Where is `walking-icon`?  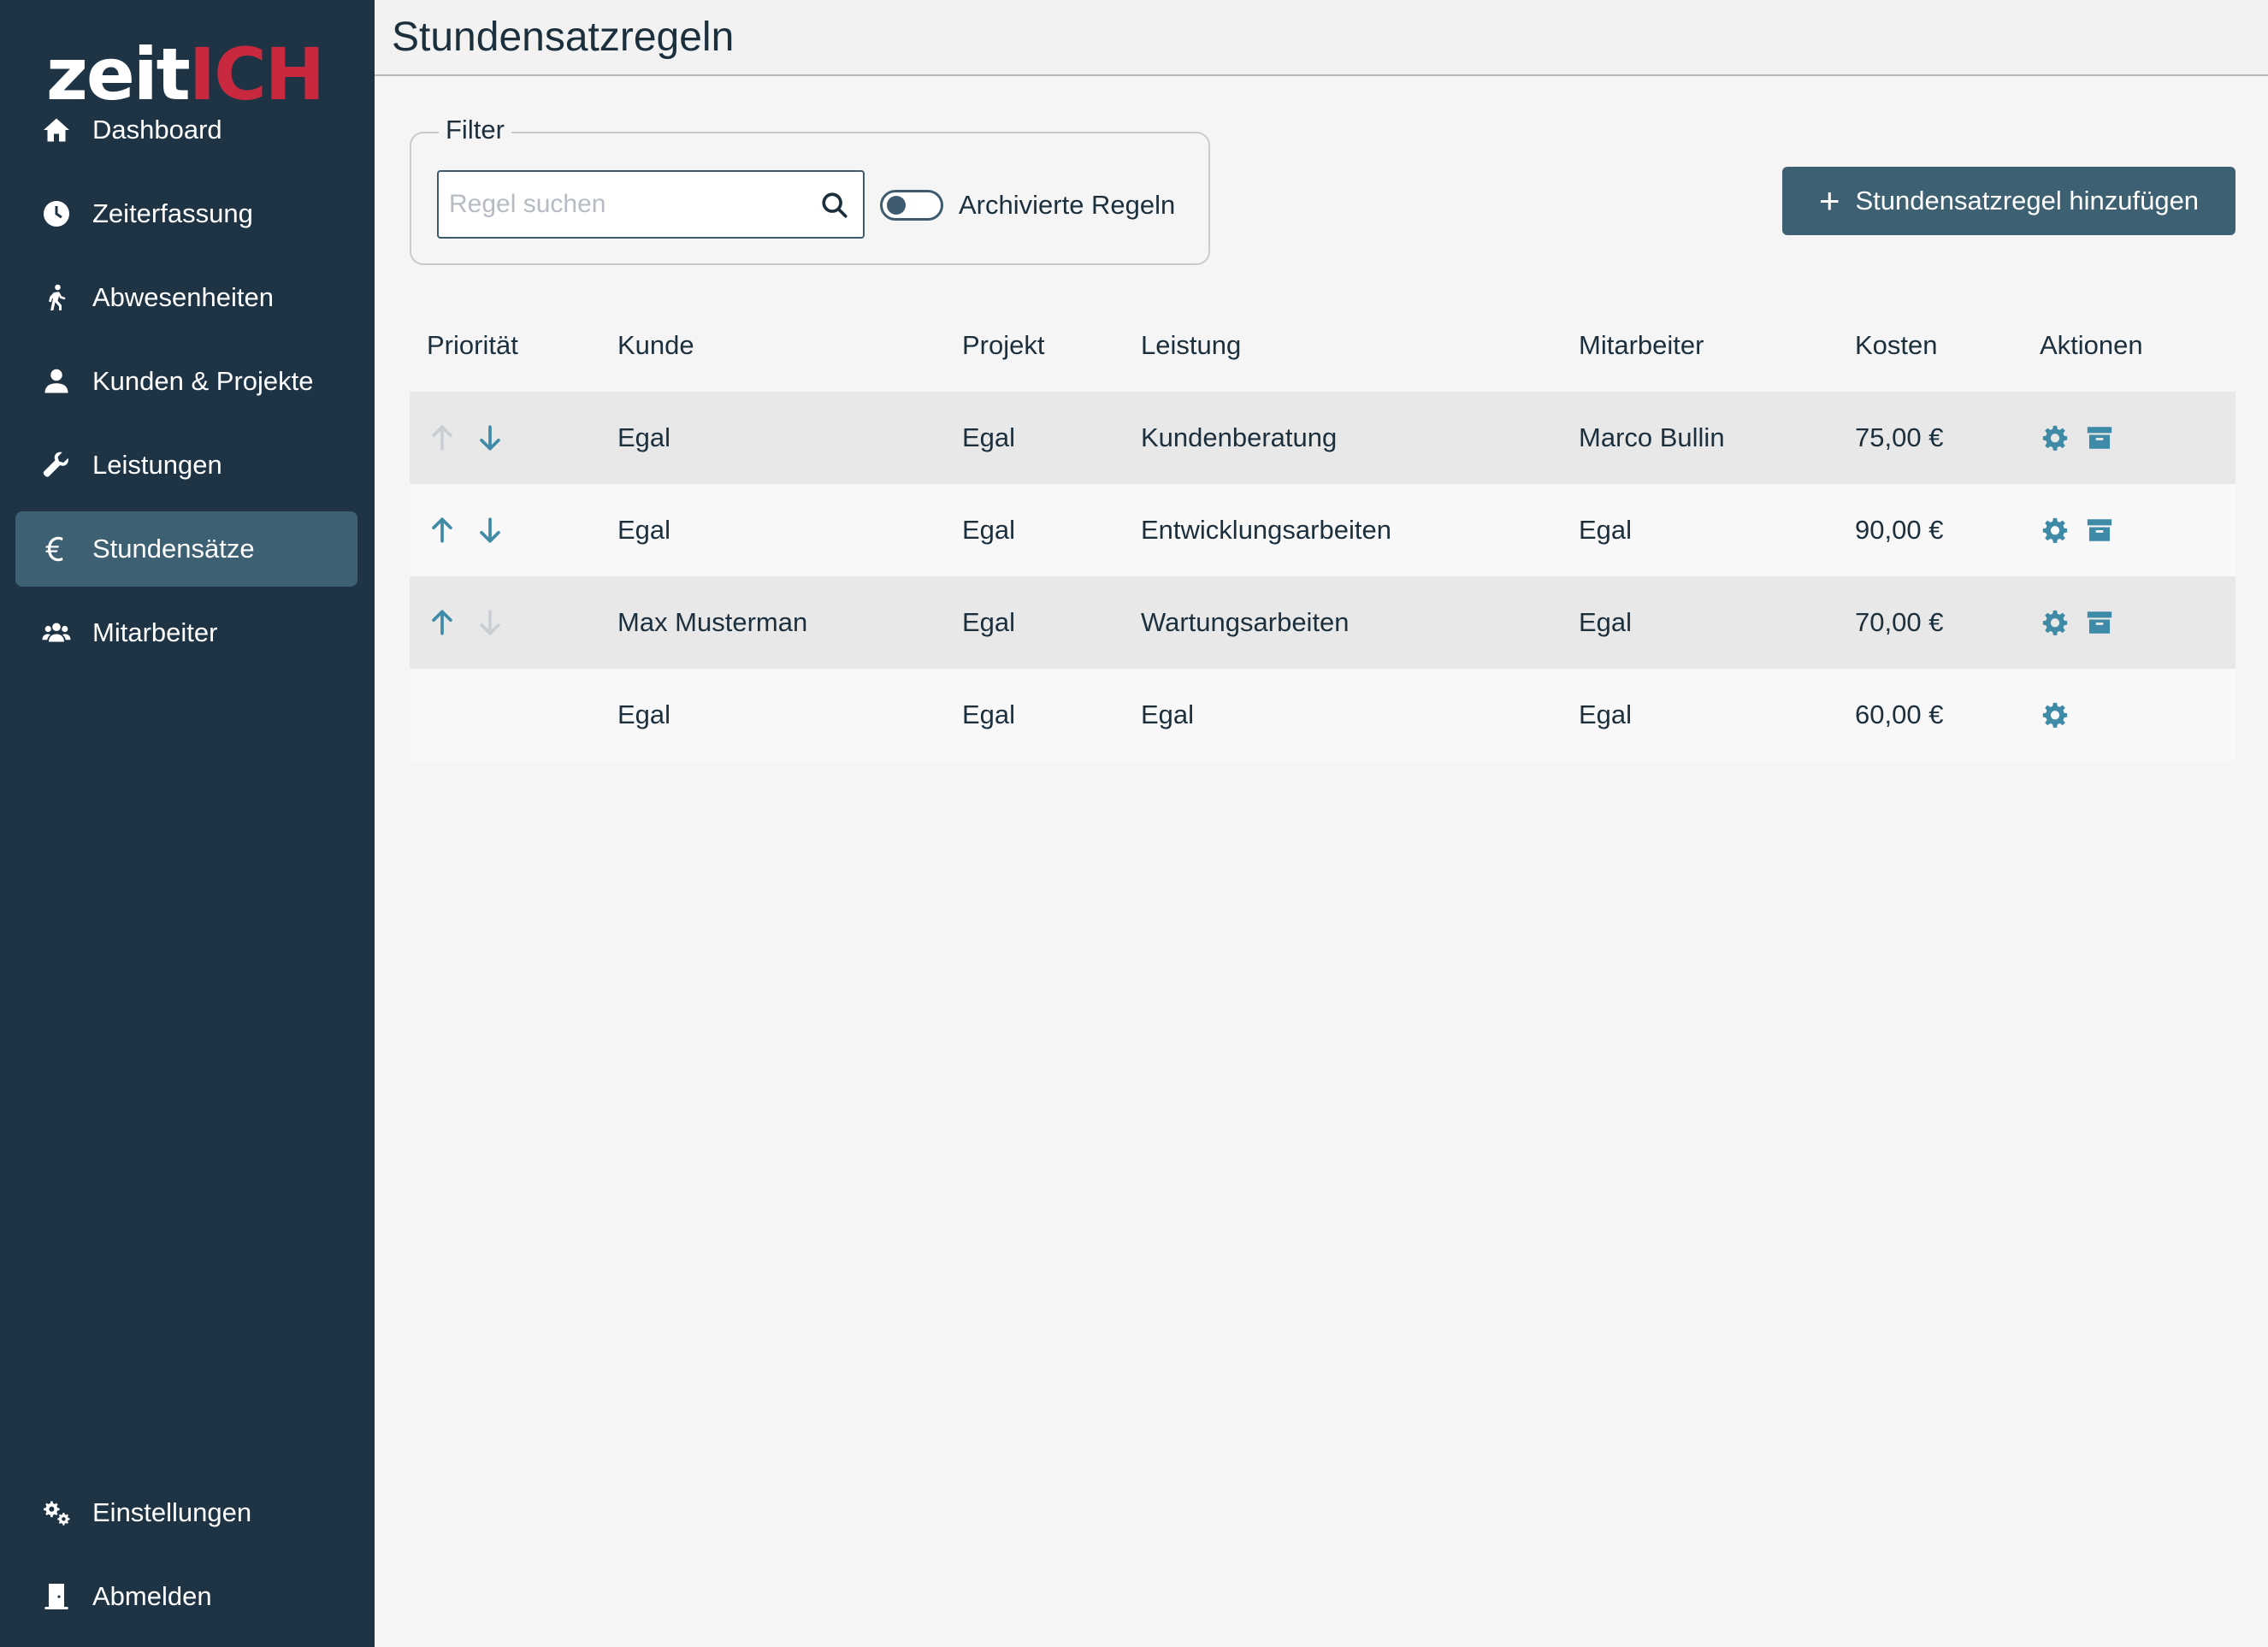 walking-icon is located at coordinates (56, 297).